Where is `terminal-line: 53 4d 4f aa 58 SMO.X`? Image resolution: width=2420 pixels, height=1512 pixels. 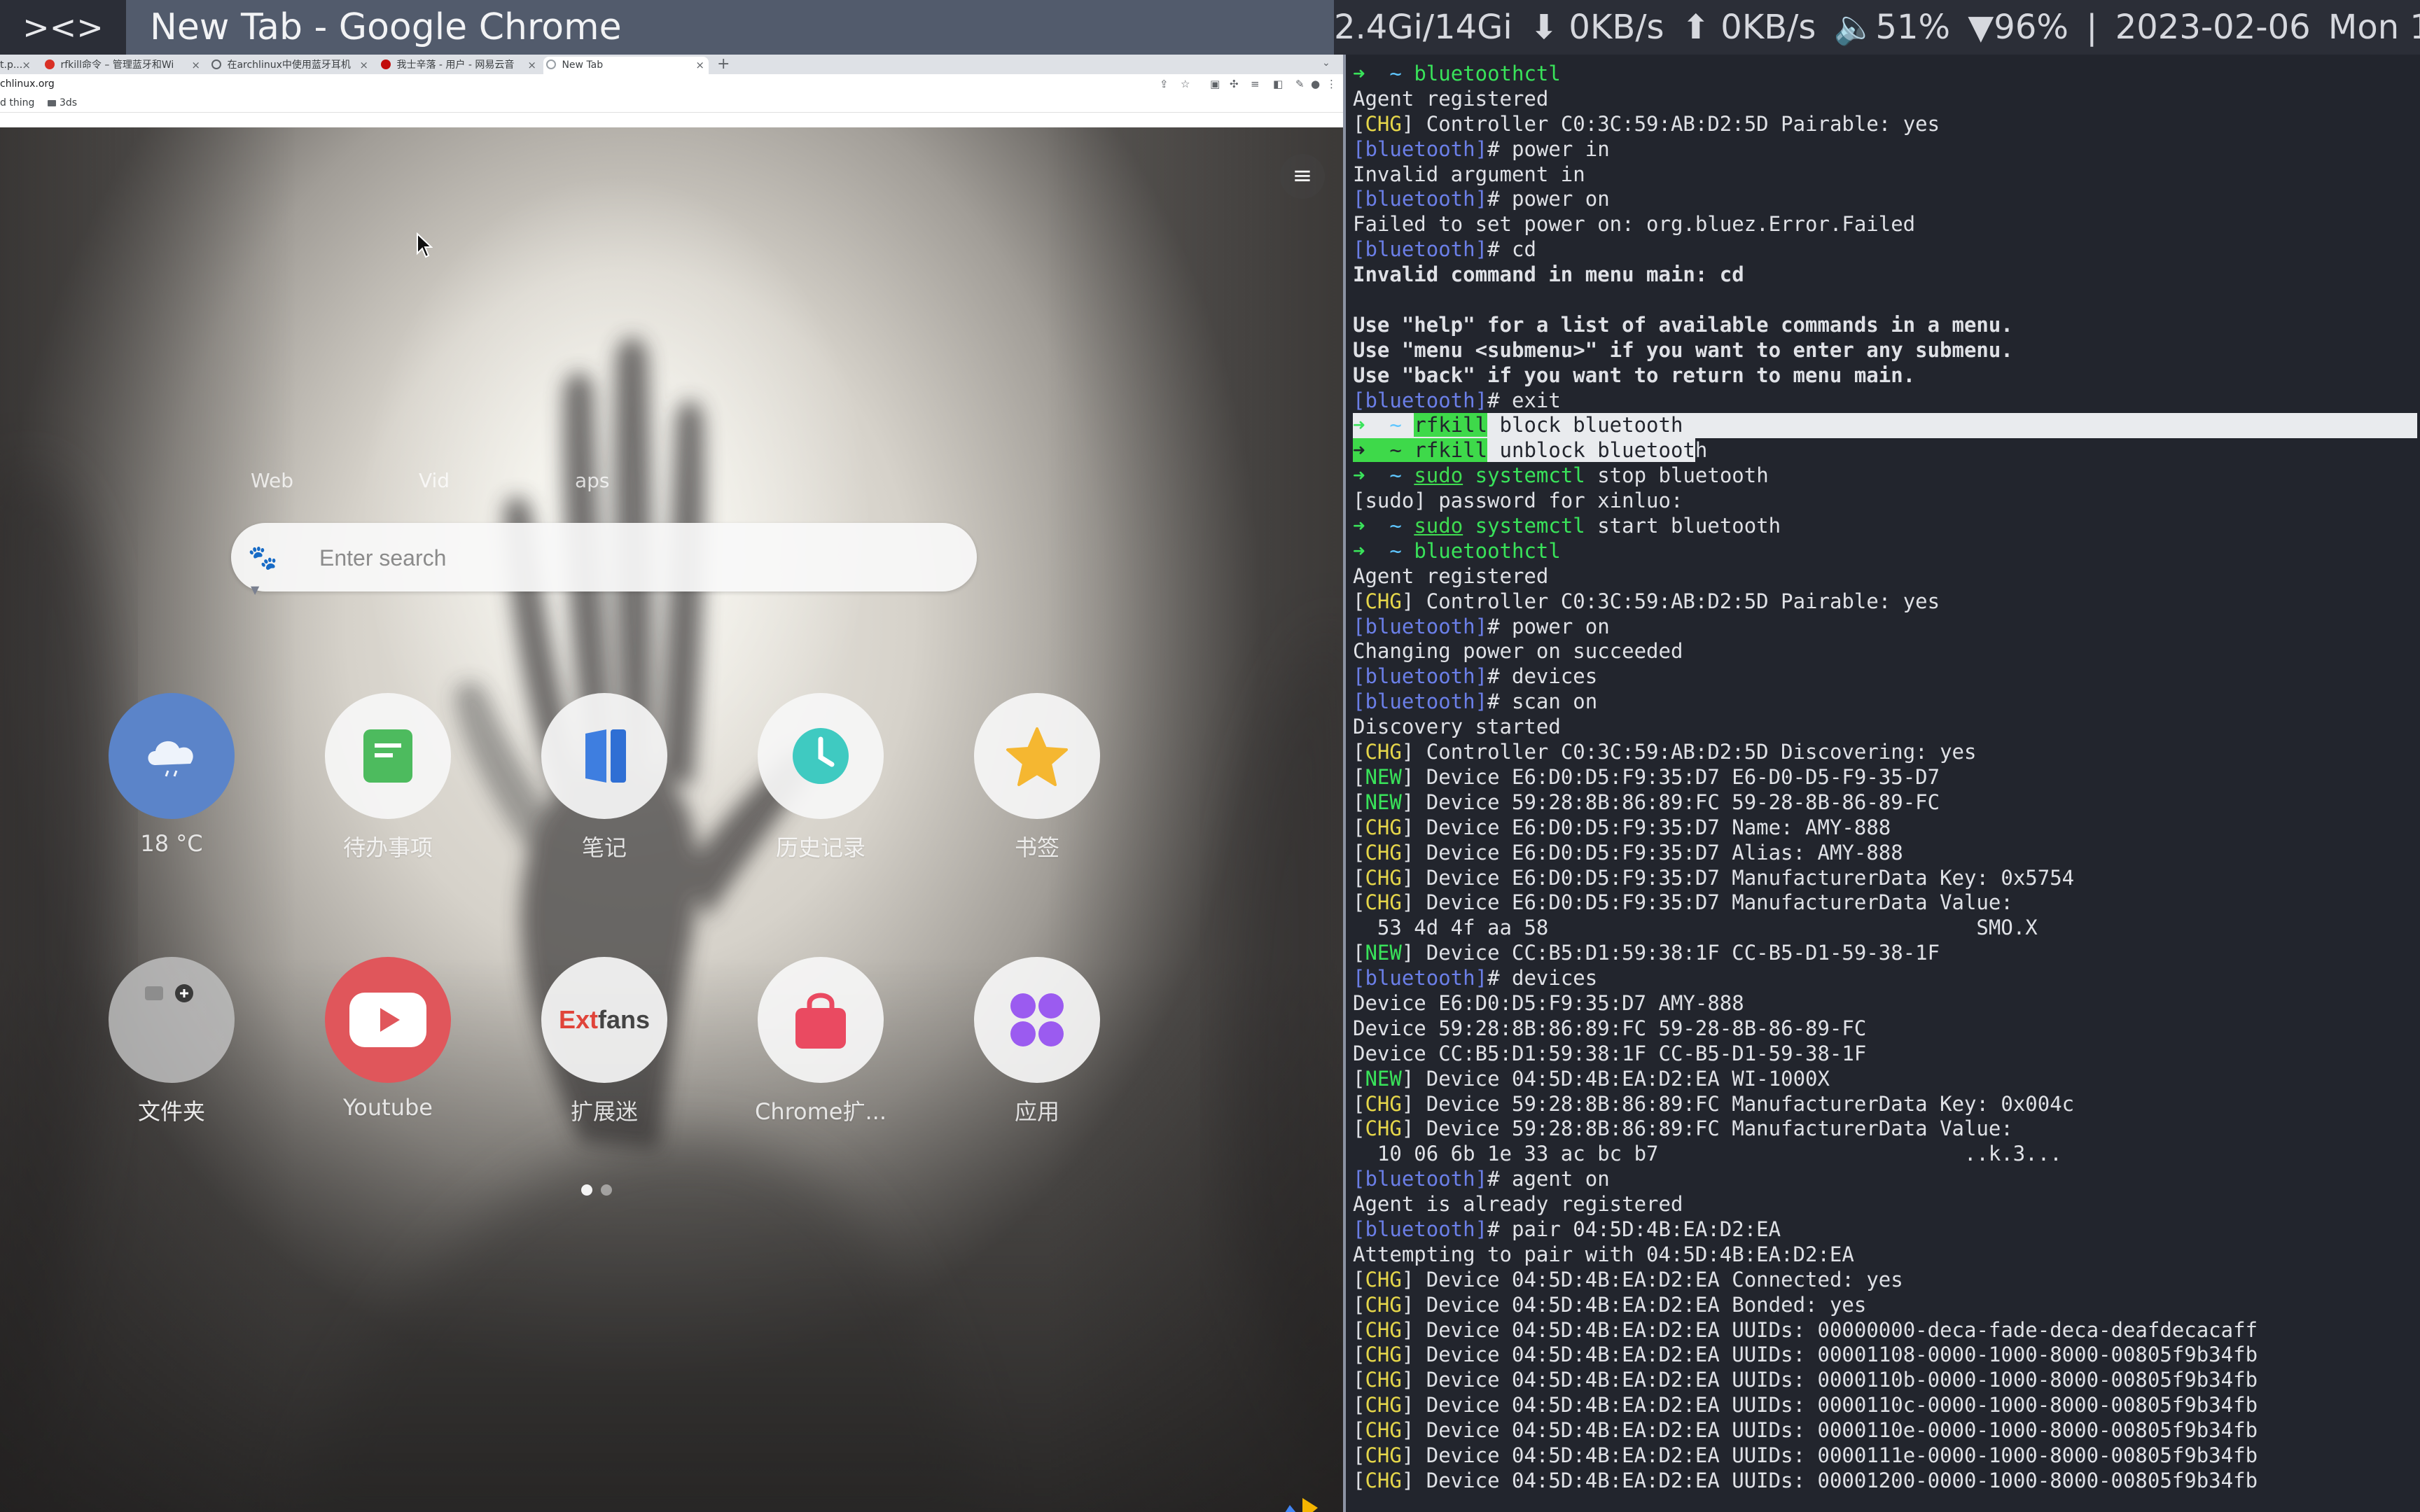
terminal-line: 53 4d 4f aa 58 SMO.X is located at coordinates (1885, 928).